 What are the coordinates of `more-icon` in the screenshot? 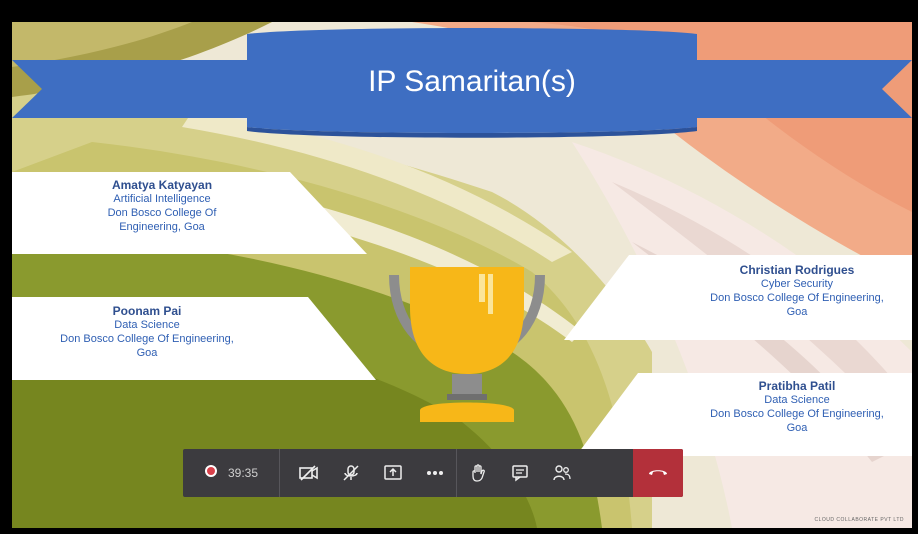 It's located at (435, 473).